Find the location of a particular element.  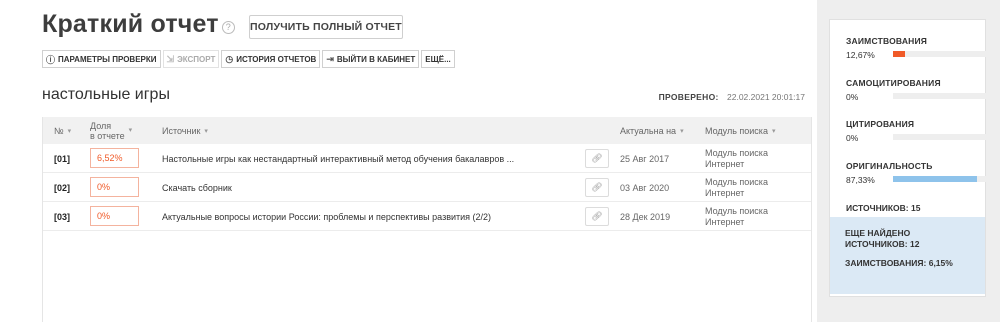

borrowings-bar is located at coordinates (941, 54).